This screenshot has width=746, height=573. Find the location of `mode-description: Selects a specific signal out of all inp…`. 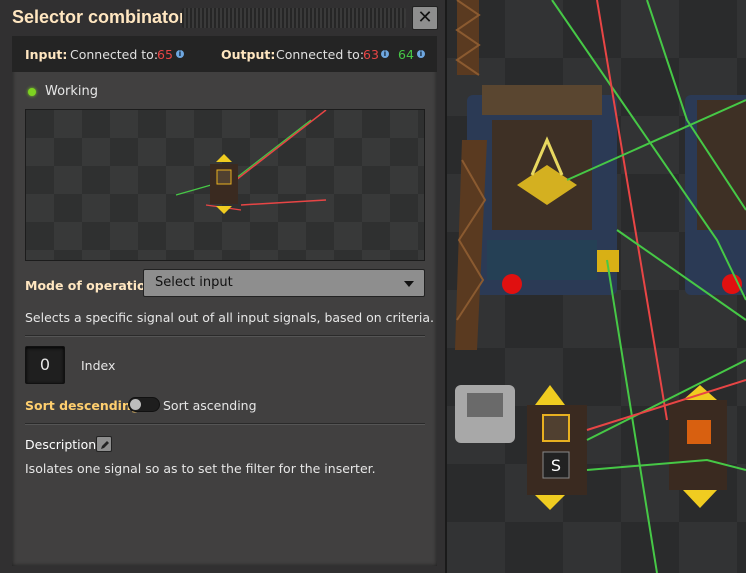

mode-description: Selects a specific signal out of all inp… is located at coordinates (230, 317).